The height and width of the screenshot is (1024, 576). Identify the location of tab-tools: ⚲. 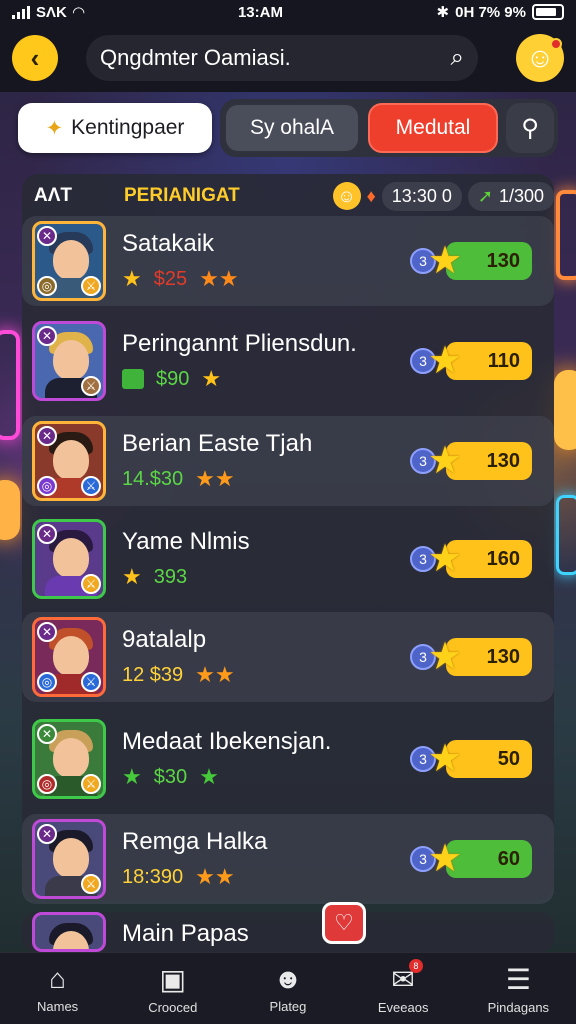
(530, 128).